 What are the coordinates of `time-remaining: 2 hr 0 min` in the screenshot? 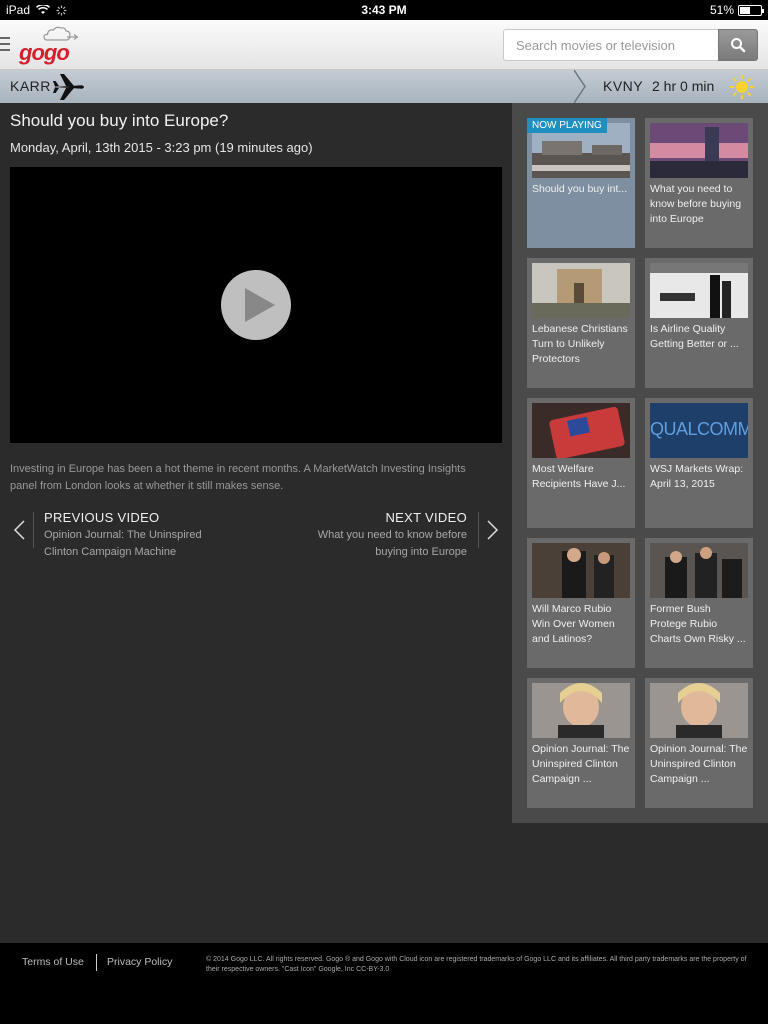 It's located at (683, 86).